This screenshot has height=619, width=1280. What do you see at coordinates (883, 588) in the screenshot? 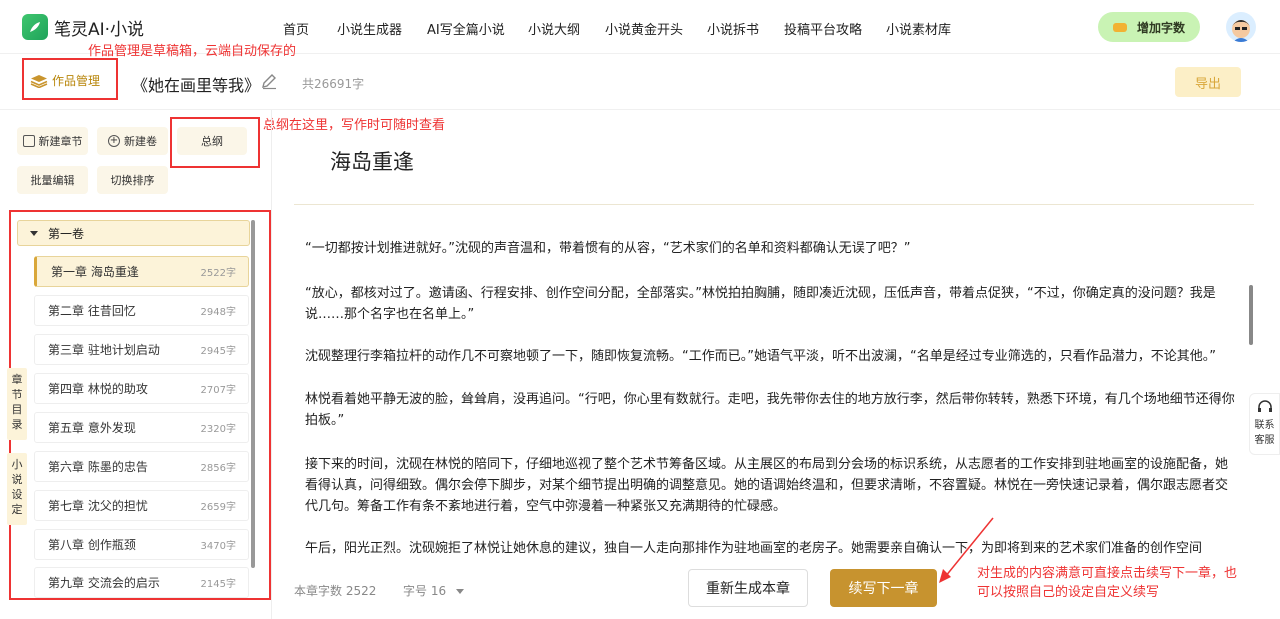
I see `continue-next-chapter-button: 续写下一章` at bounding box center [883, 588].